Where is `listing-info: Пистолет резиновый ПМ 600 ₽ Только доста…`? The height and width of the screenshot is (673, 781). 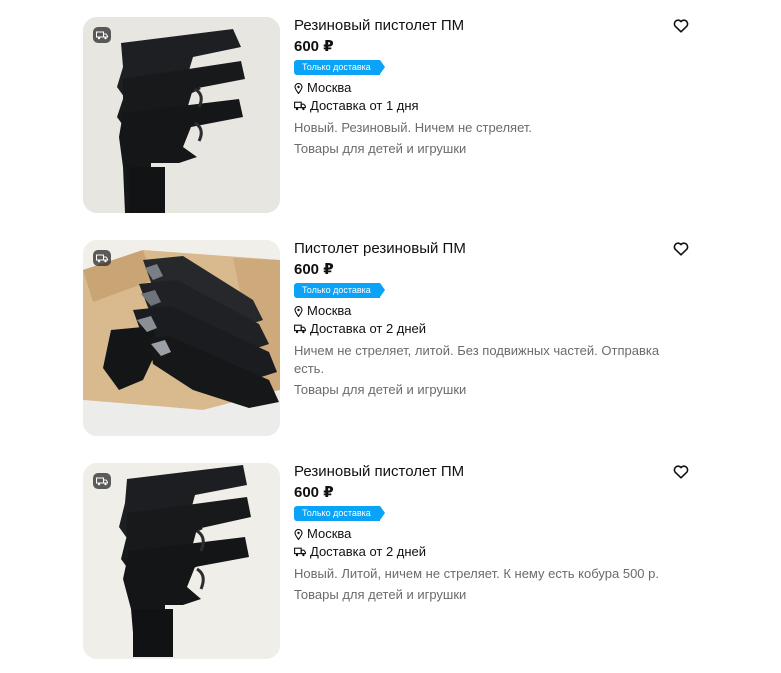 listing-info: Пистолет резиновый ПМ 600 ₽ Только доста… is located at coordinates (484, 319).